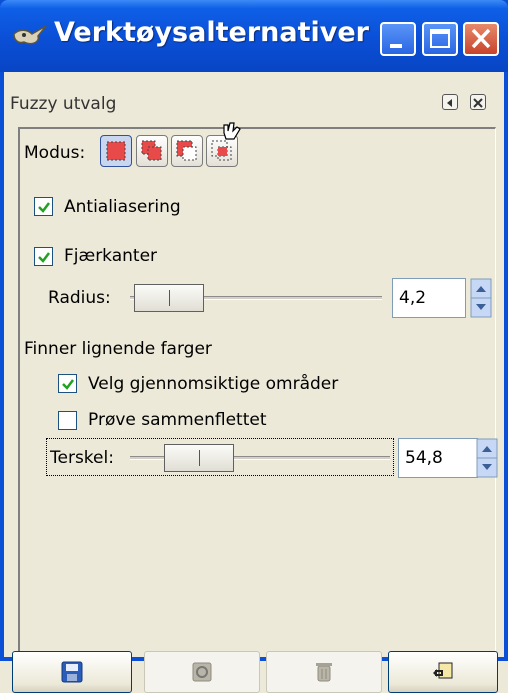 The height and width of the screenshot is (693, 508). I want to click on sample-merged-checkbox, so click(67, 420).